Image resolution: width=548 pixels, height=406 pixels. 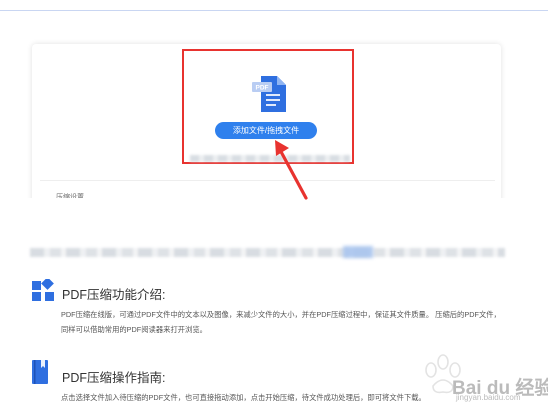 I want to click on pdf-file-icon: PDF, so click(x=269, y=94).